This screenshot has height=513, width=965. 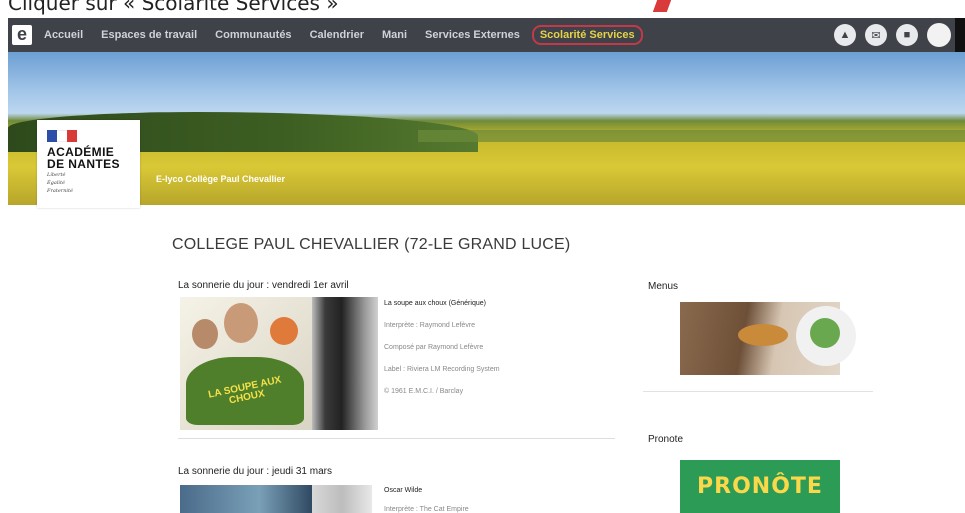 I want to click on post-title: La sonnerie du jour : vendredi 1er avril, so click(x=263, y=285).